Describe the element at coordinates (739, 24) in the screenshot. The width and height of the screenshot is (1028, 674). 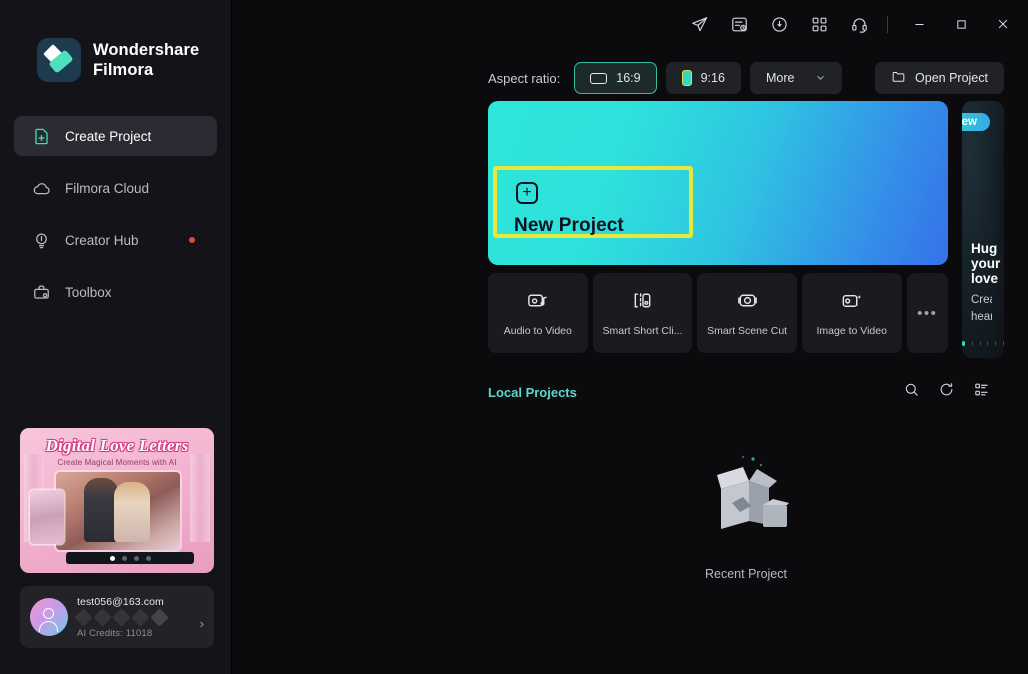
I see `task-list-icon` at that location.